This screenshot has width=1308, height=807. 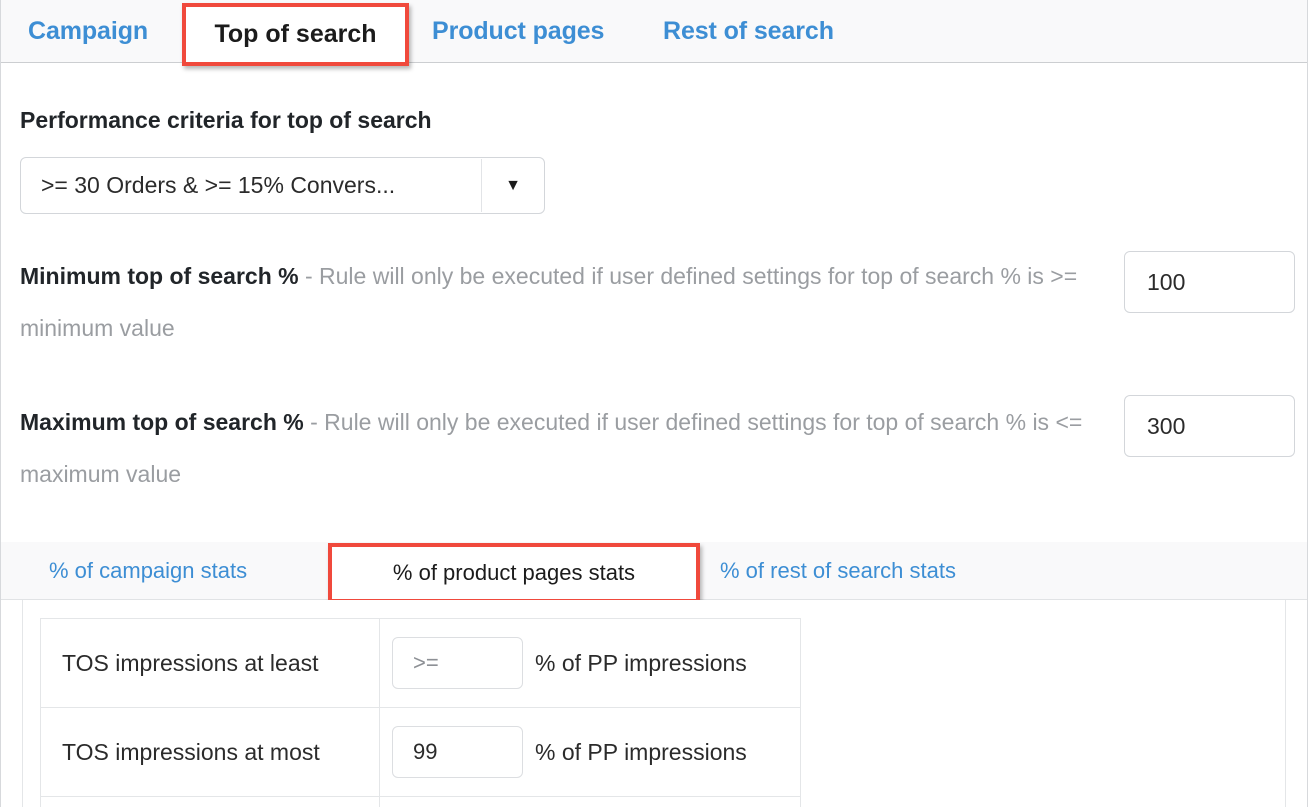 I want to click on tab-rest-of-search: Rest of search, so click(x=748, y=31).